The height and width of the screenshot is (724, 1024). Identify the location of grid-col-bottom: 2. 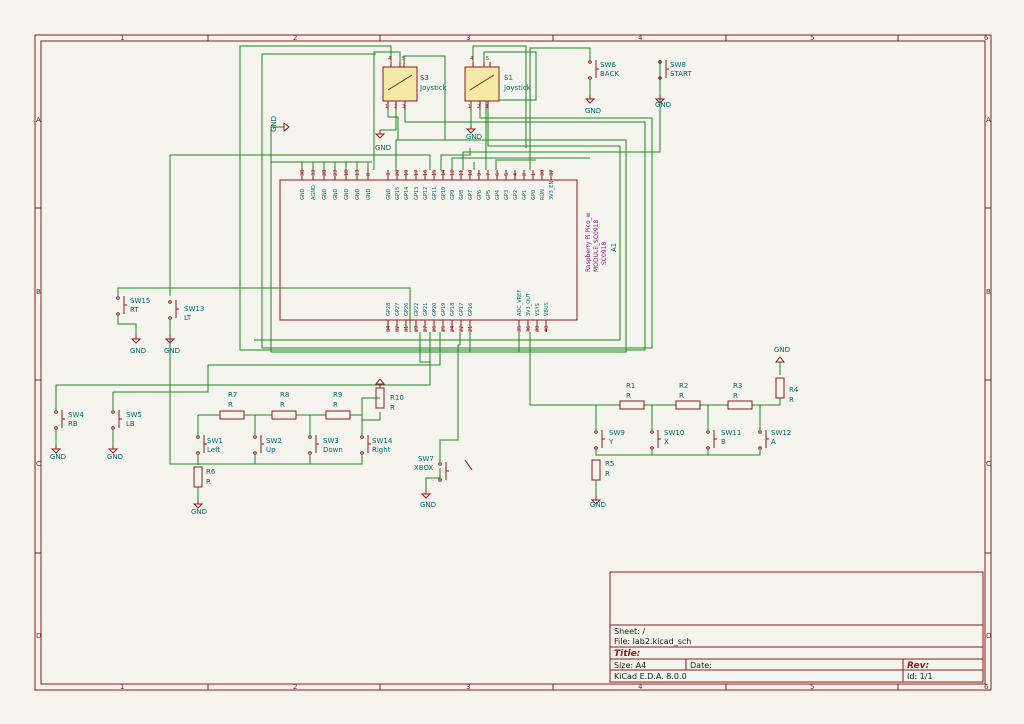
(295, 687).